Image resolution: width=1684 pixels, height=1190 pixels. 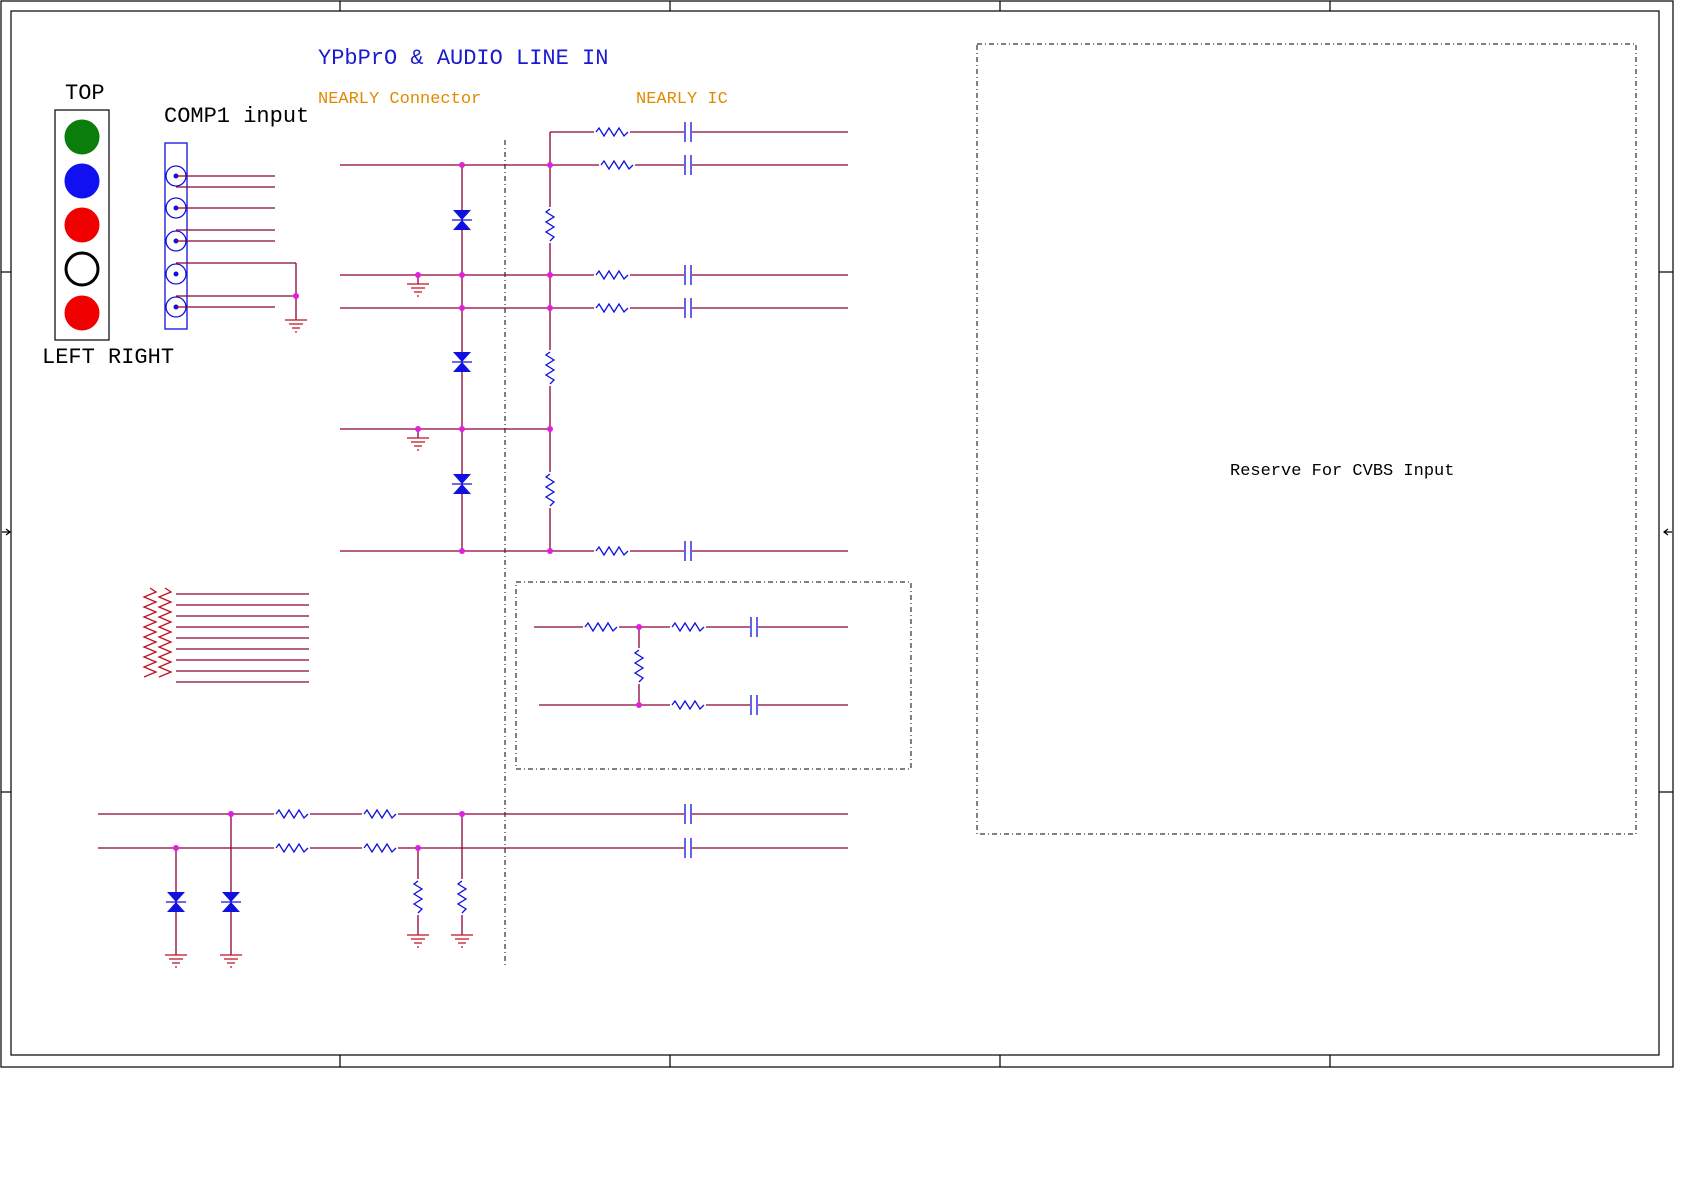 What do you see at coordinates (463, 58) in the screenshot?
I see `schematic-title: YPbPrO & AUDIO LINE IN` at bounding box center [463, 58].